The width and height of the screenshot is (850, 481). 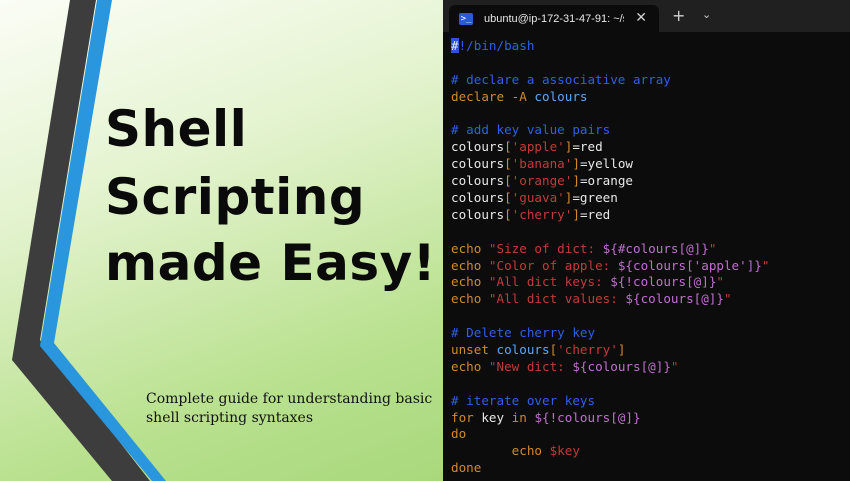 I want to click on chevron-down-icon: ⌄, so click(x=706, y=14).